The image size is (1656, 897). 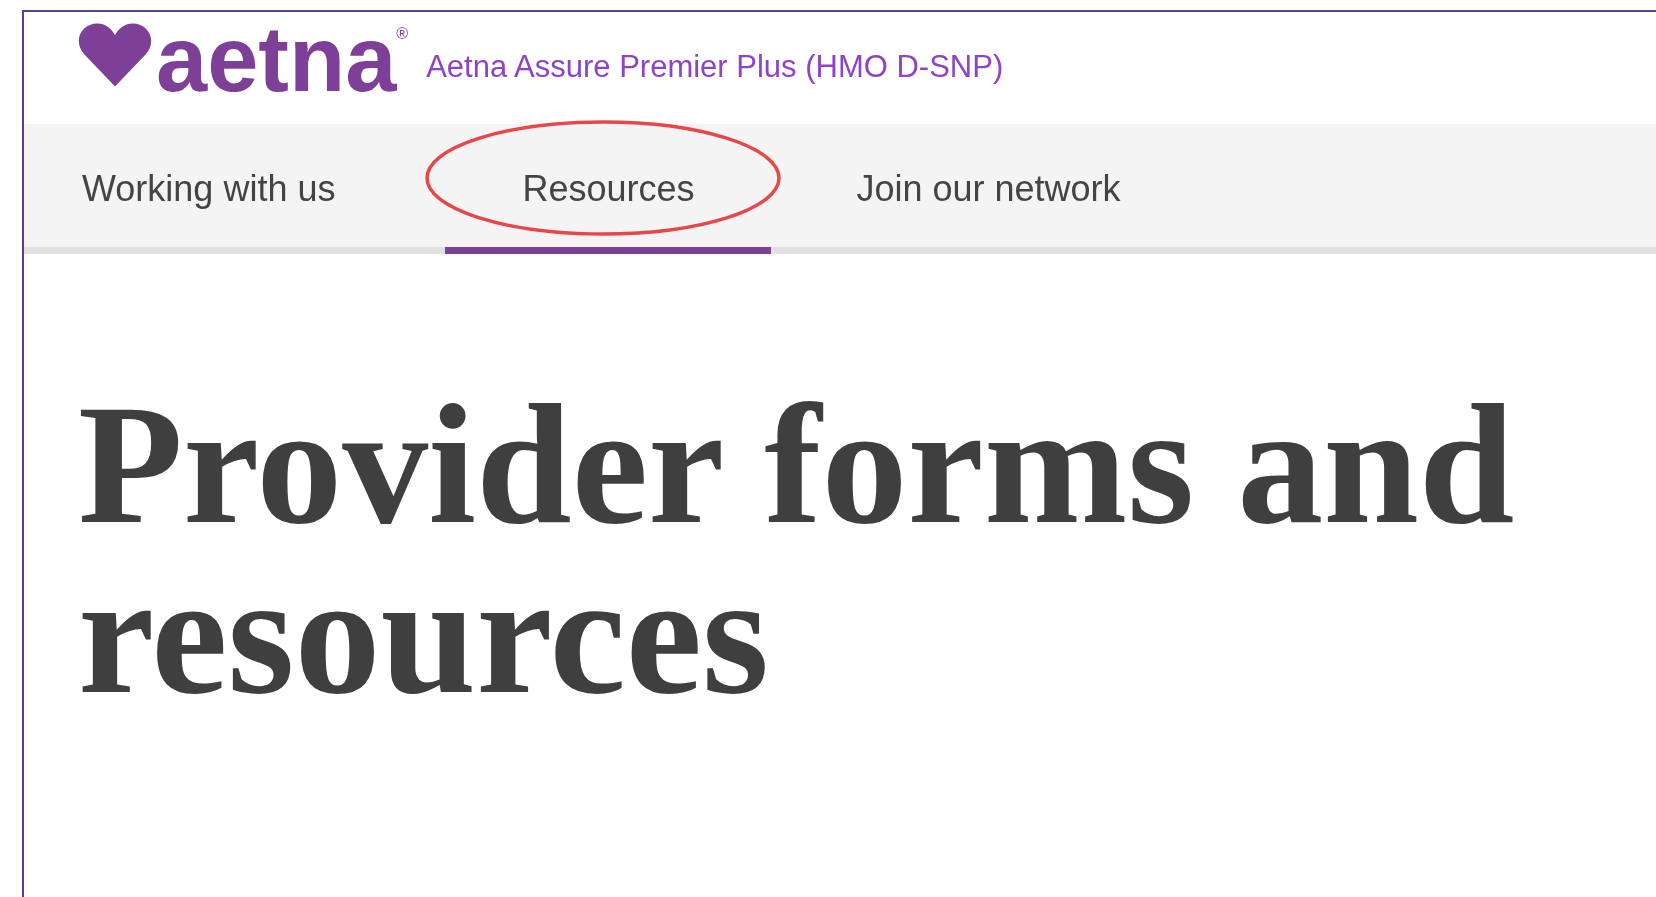 What do you see at coordinates (715, 66) in the screenshot?
I see `plan-name: Aetna Assure Premier Plus (HMO D-SNP)` at bounding box center [715, 66].